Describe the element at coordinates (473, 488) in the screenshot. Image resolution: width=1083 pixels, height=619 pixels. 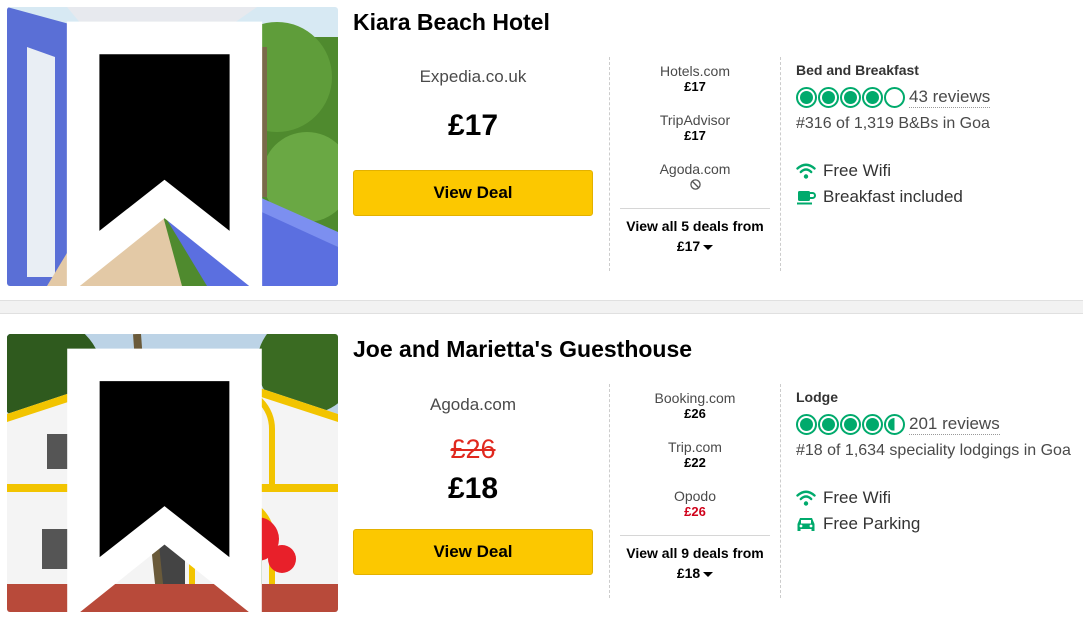
I see `main-price: £18` at that location.